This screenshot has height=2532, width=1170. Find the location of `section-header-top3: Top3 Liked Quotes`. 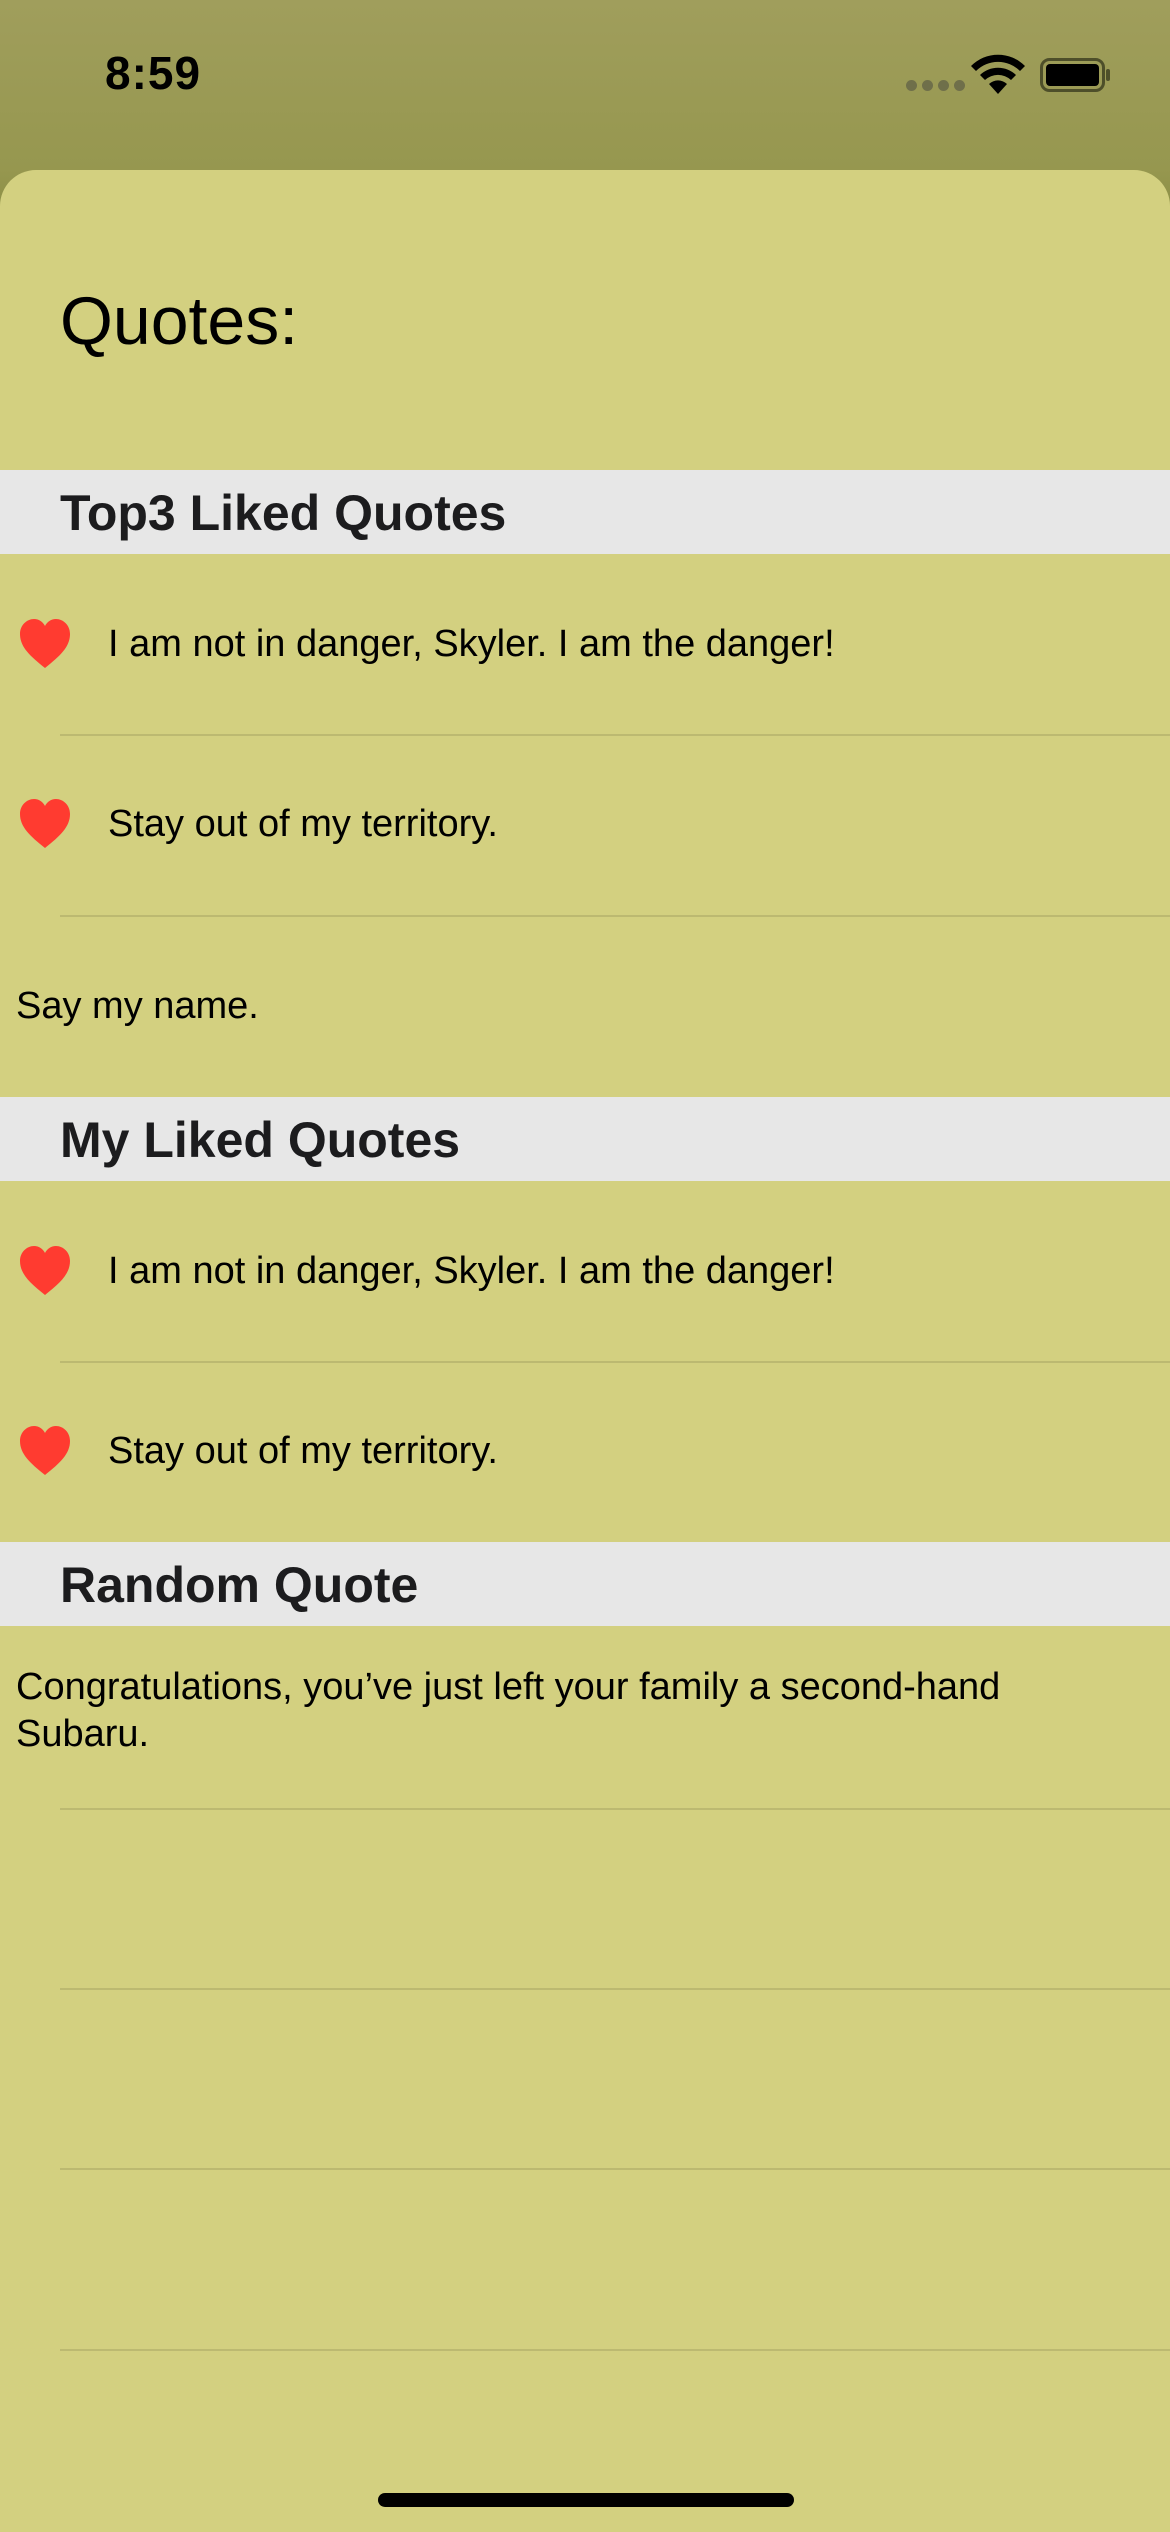

section-header-top3: Top3 Liked Quotes is located at coordinates (585, 512).